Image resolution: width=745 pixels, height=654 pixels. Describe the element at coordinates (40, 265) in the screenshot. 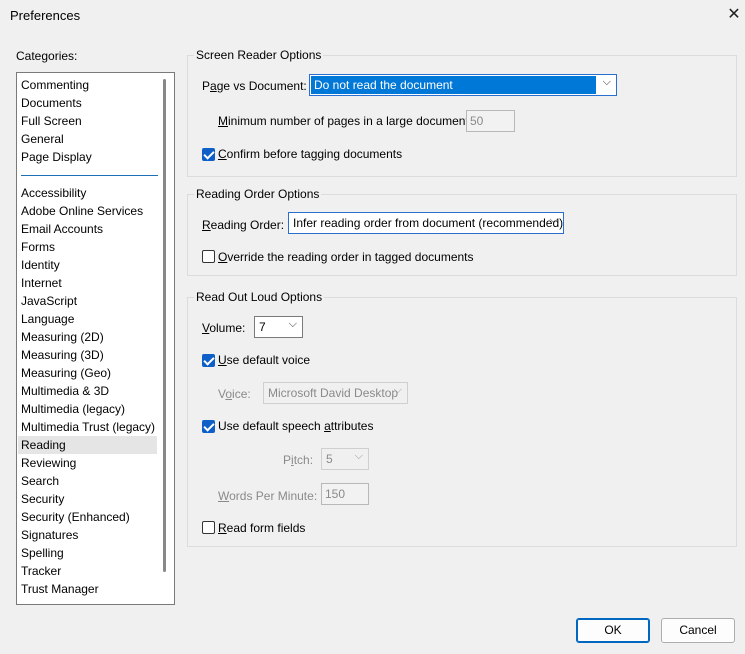

I see `category-item: Identity` at that location.